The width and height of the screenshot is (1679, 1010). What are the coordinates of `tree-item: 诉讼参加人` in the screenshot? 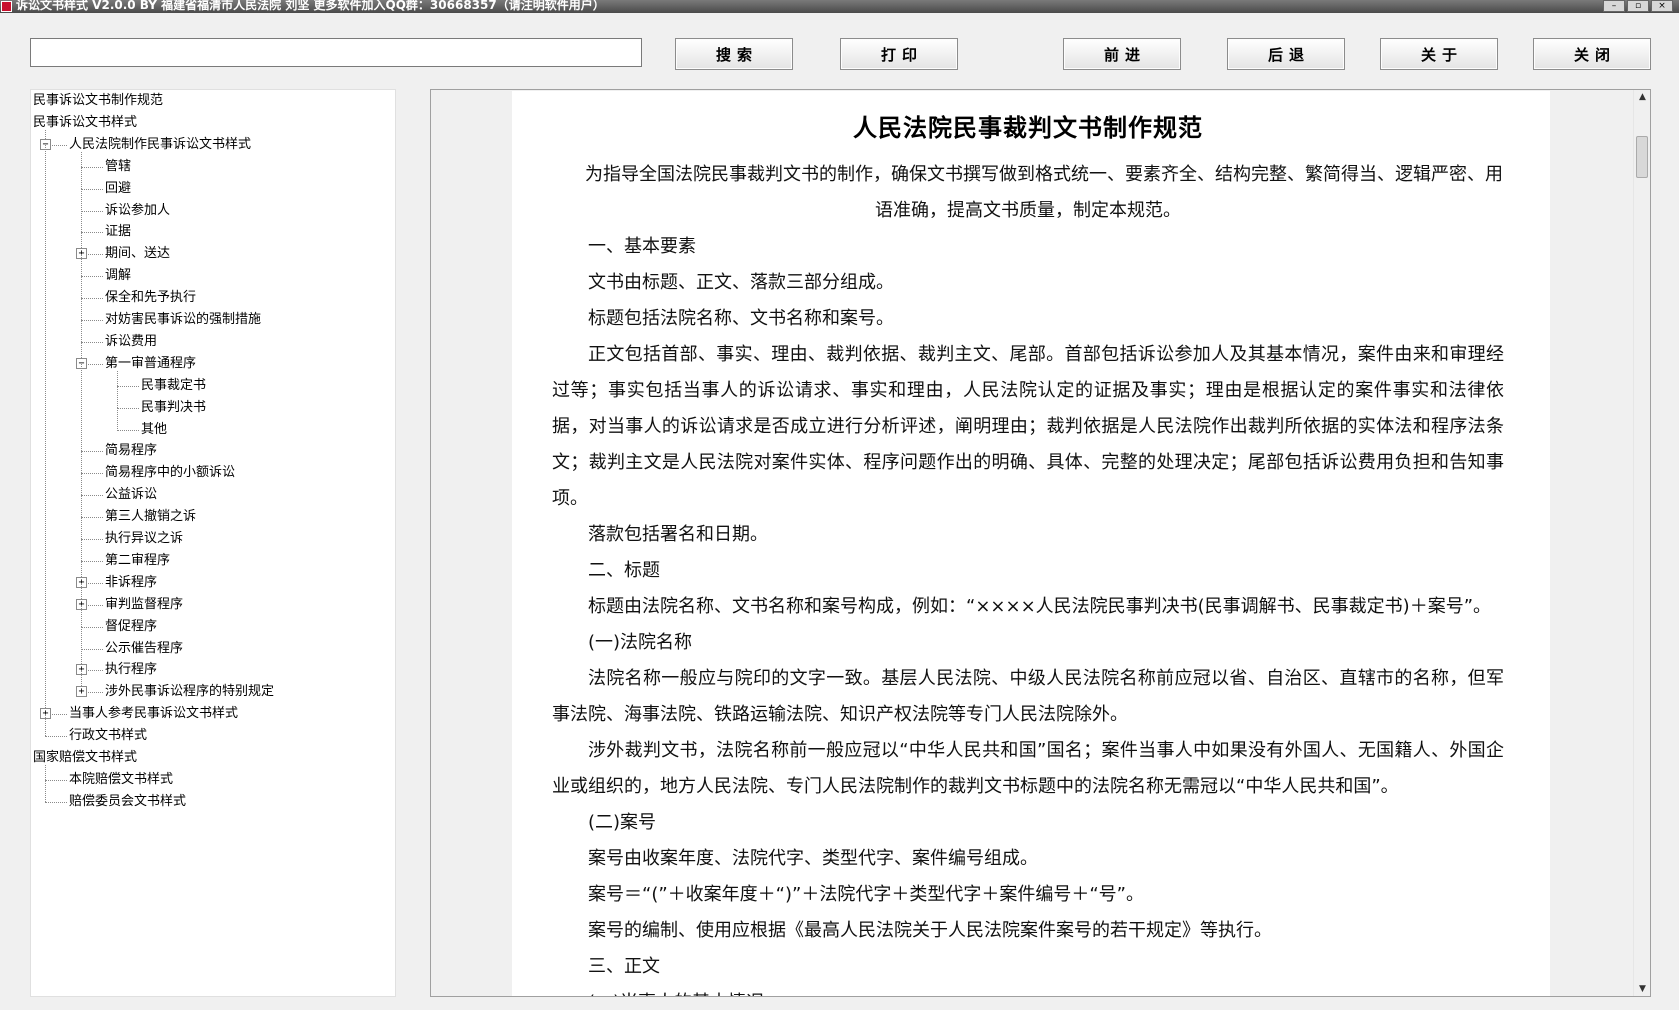 It's located at (137, 211).